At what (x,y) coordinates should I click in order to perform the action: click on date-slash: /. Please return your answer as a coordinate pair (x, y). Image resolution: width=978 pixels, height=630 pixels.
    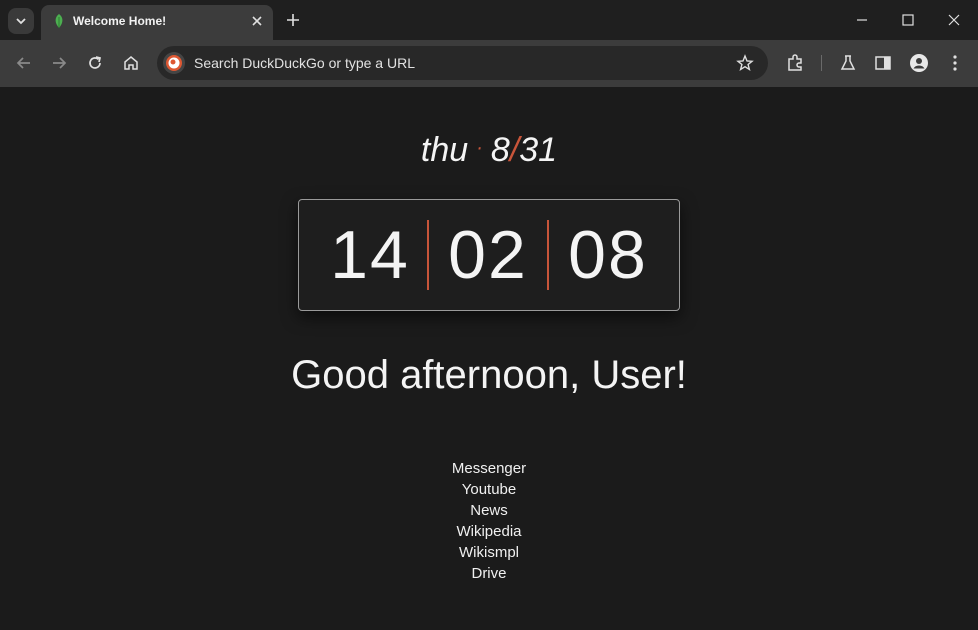
    Looking at the image, I should click on (514, 150).